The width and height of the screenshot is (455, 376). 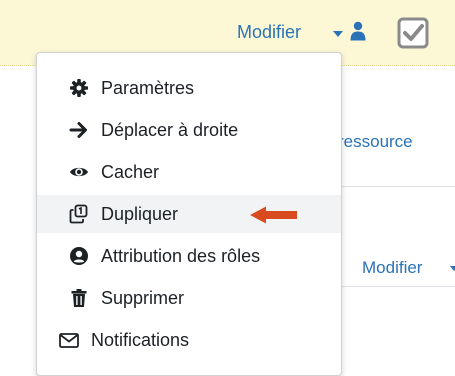 What do you see at coordinates (69, 340) in the screenshot?
I see `envelope-icon` at bounding box center [69, 340].